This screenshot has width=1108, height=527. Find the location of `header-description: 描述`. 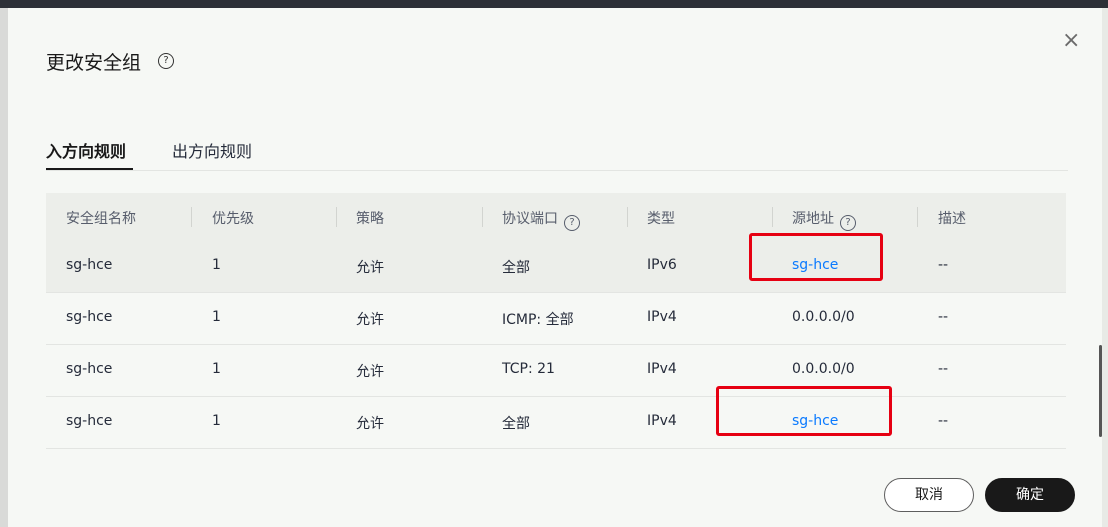

header-description: 描述 is located at coordinates (952, 219).